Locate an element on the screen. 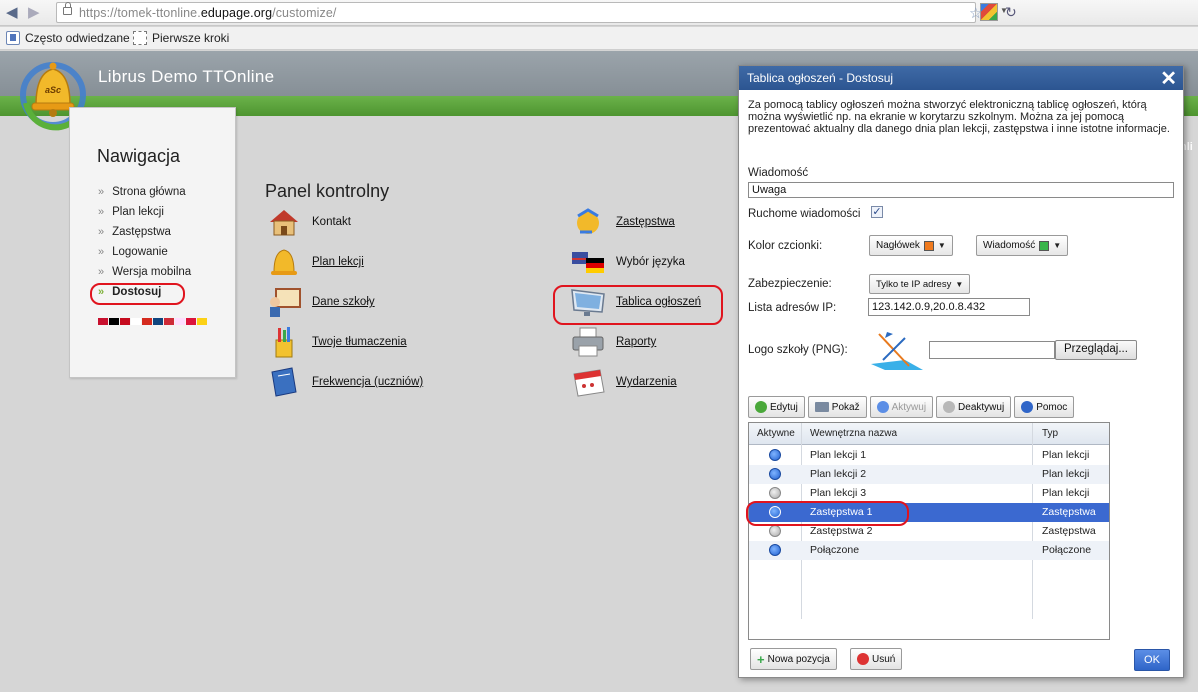  moving-messages-checkbox: ✓ is located at coordinates (877, 212).